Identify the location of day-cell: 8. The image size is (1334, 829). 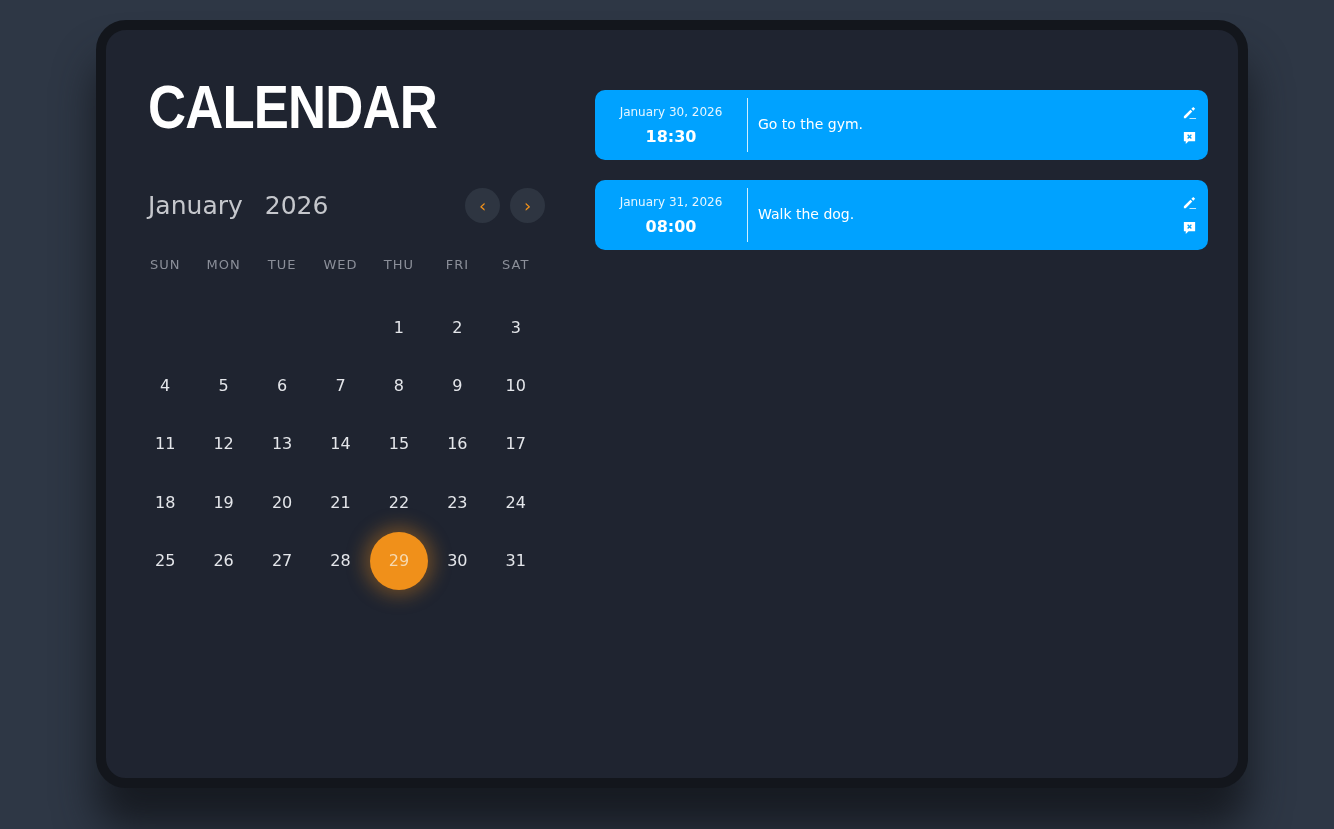
(398, 385).